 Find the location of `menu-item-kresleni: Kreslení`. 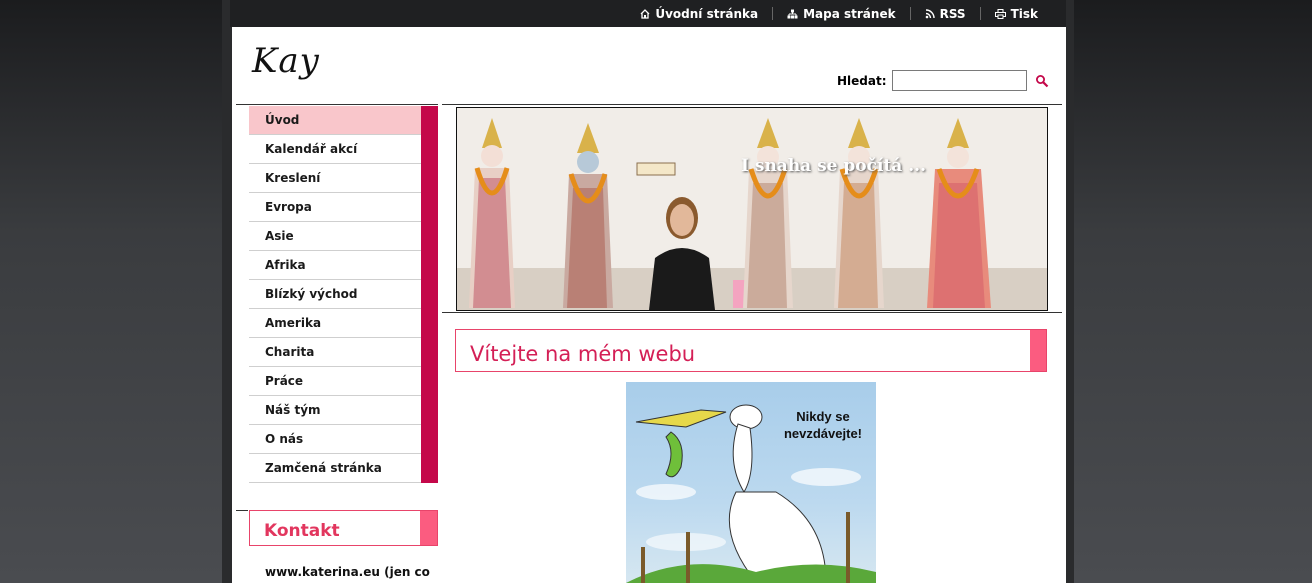

menu-item-kresleni: Kreslení is located at coordinates (343, 178).